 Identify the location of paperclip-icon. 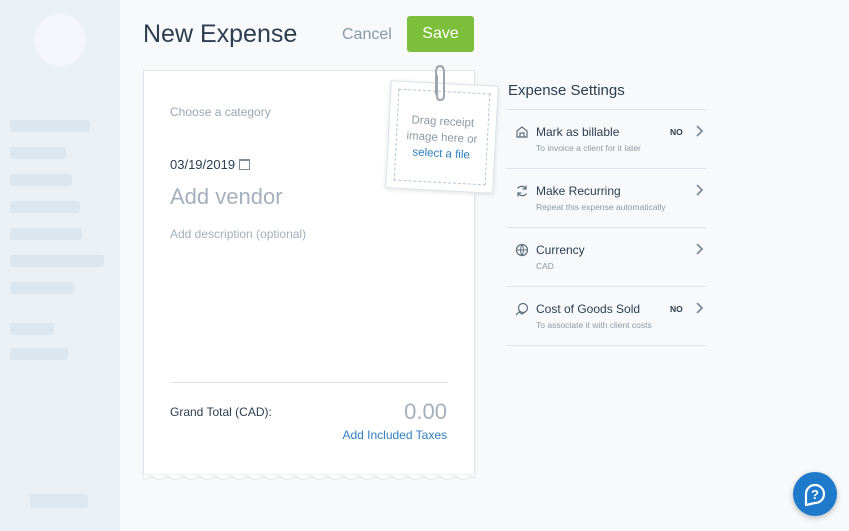
(440, 83).